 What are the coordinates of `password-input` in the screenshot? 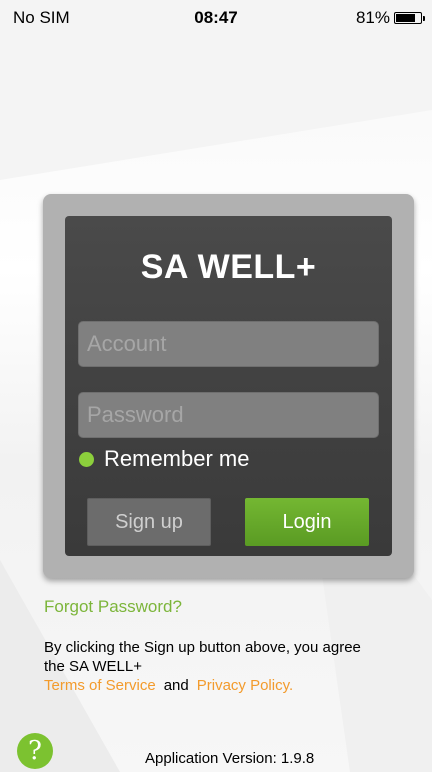 It's located at (228, 415).